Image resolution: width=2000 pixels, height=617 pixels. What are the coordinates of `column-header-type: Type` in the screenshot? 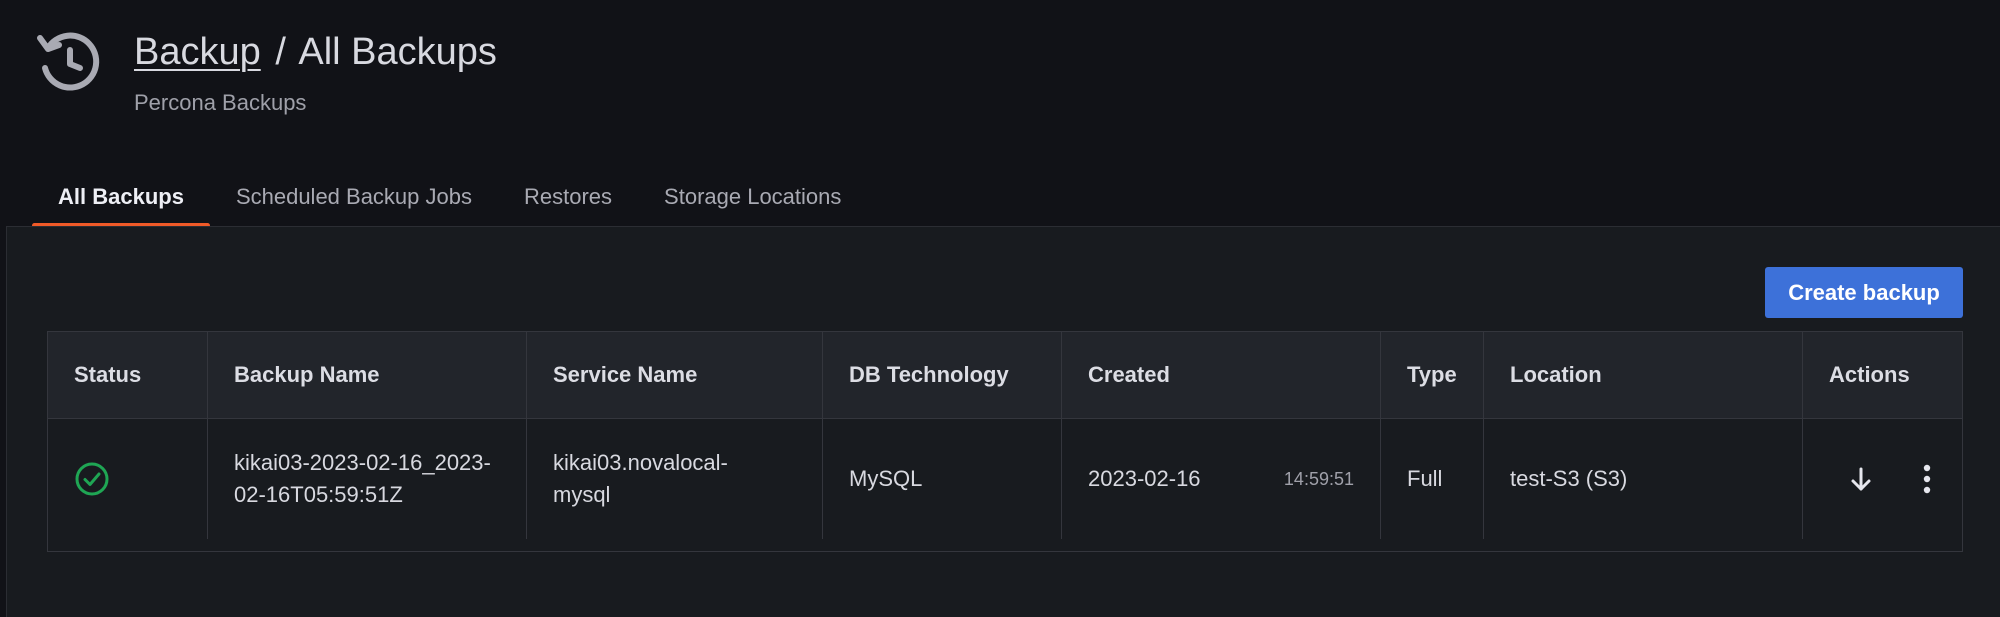 It's located at (1432, 375).